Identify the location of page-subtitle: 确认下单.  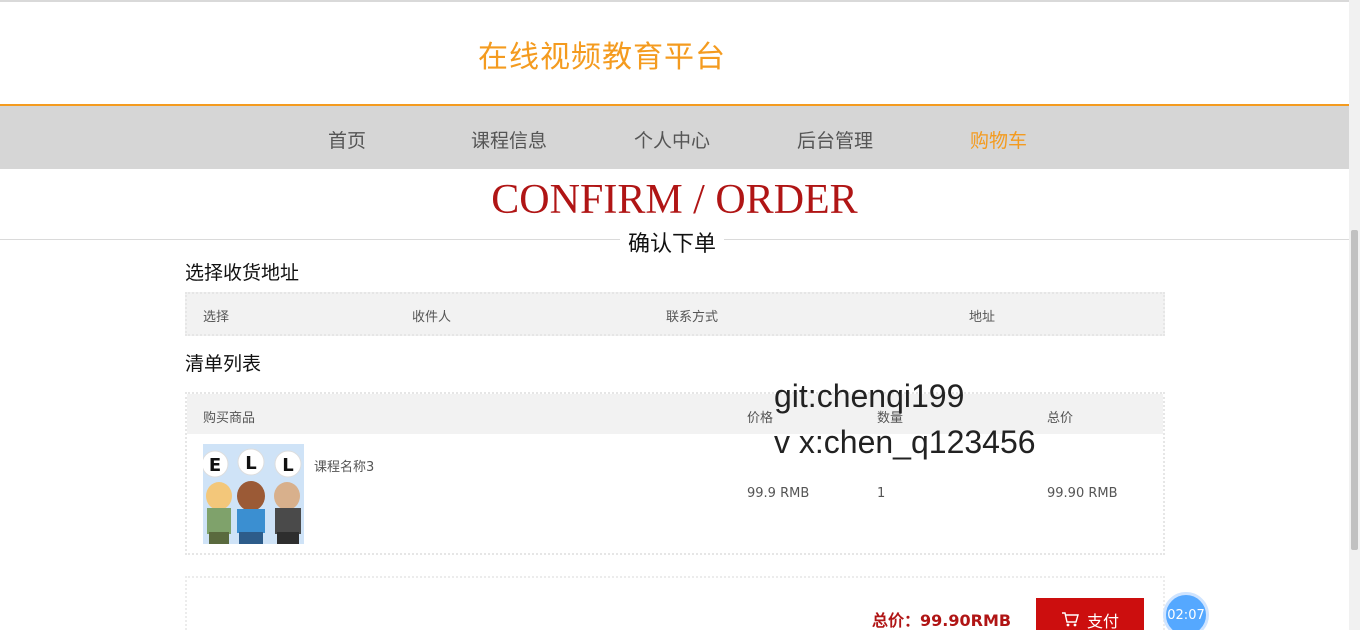
(672, 242).